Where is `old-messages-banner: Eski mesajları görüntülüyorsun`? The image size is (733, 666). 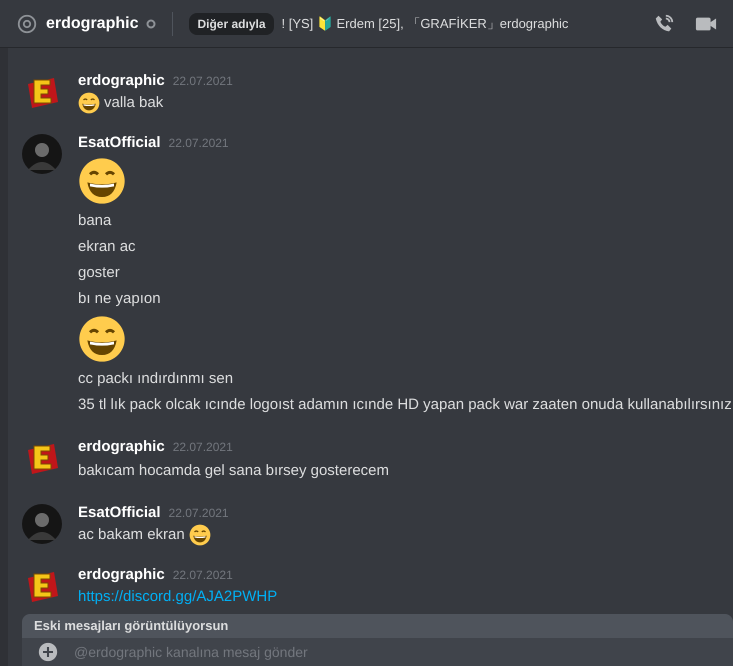
old-messages-banner: Eski mesajları görüntülüyorsun is located at coordinates (377, 626).